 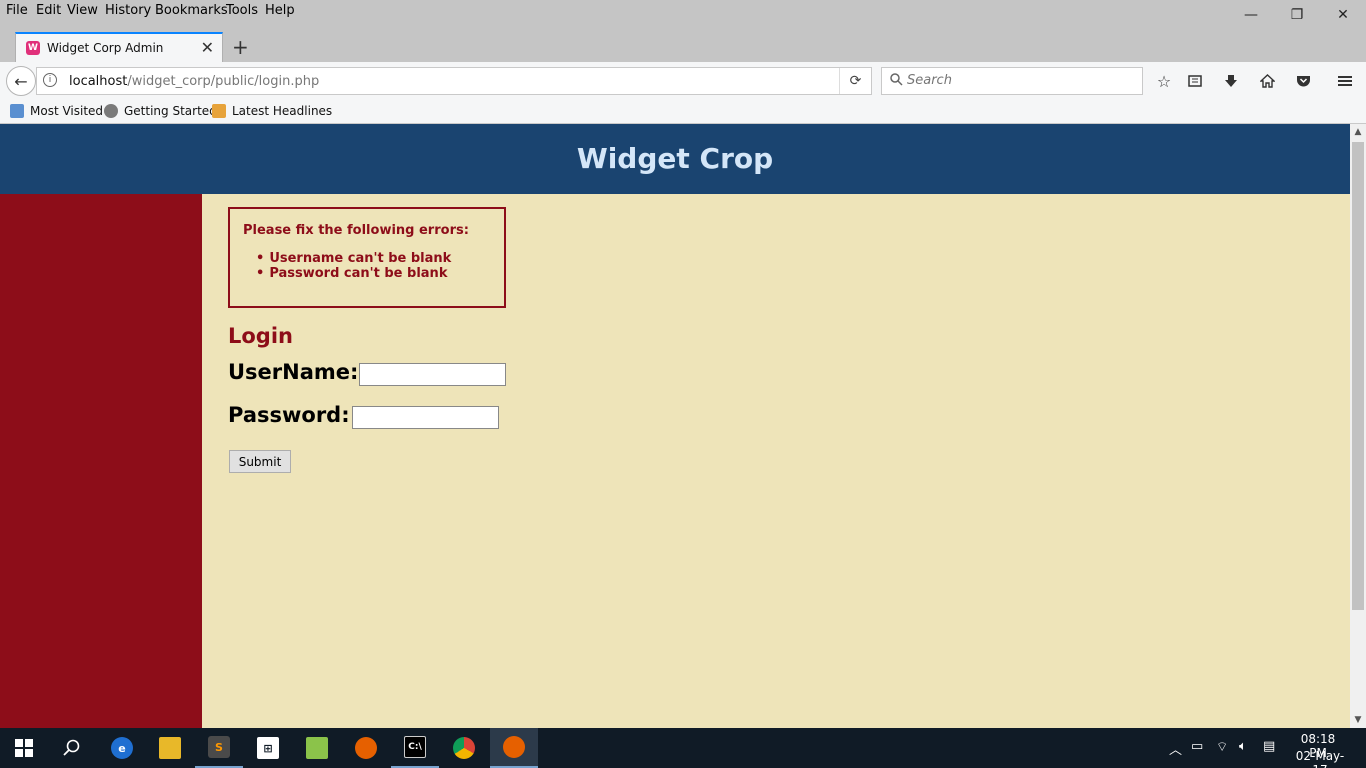 What do you see at coordinates (219, 111) in the screenshot?
I see `rss-feed-icon` at bounding box center [219, 111].